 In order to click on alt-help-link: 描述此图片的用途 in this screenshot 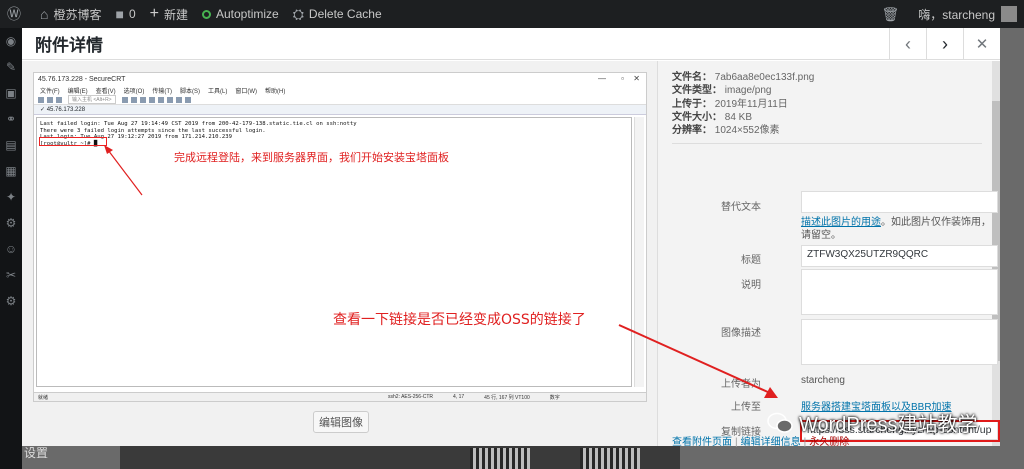, I will do `click(841, 222)`.